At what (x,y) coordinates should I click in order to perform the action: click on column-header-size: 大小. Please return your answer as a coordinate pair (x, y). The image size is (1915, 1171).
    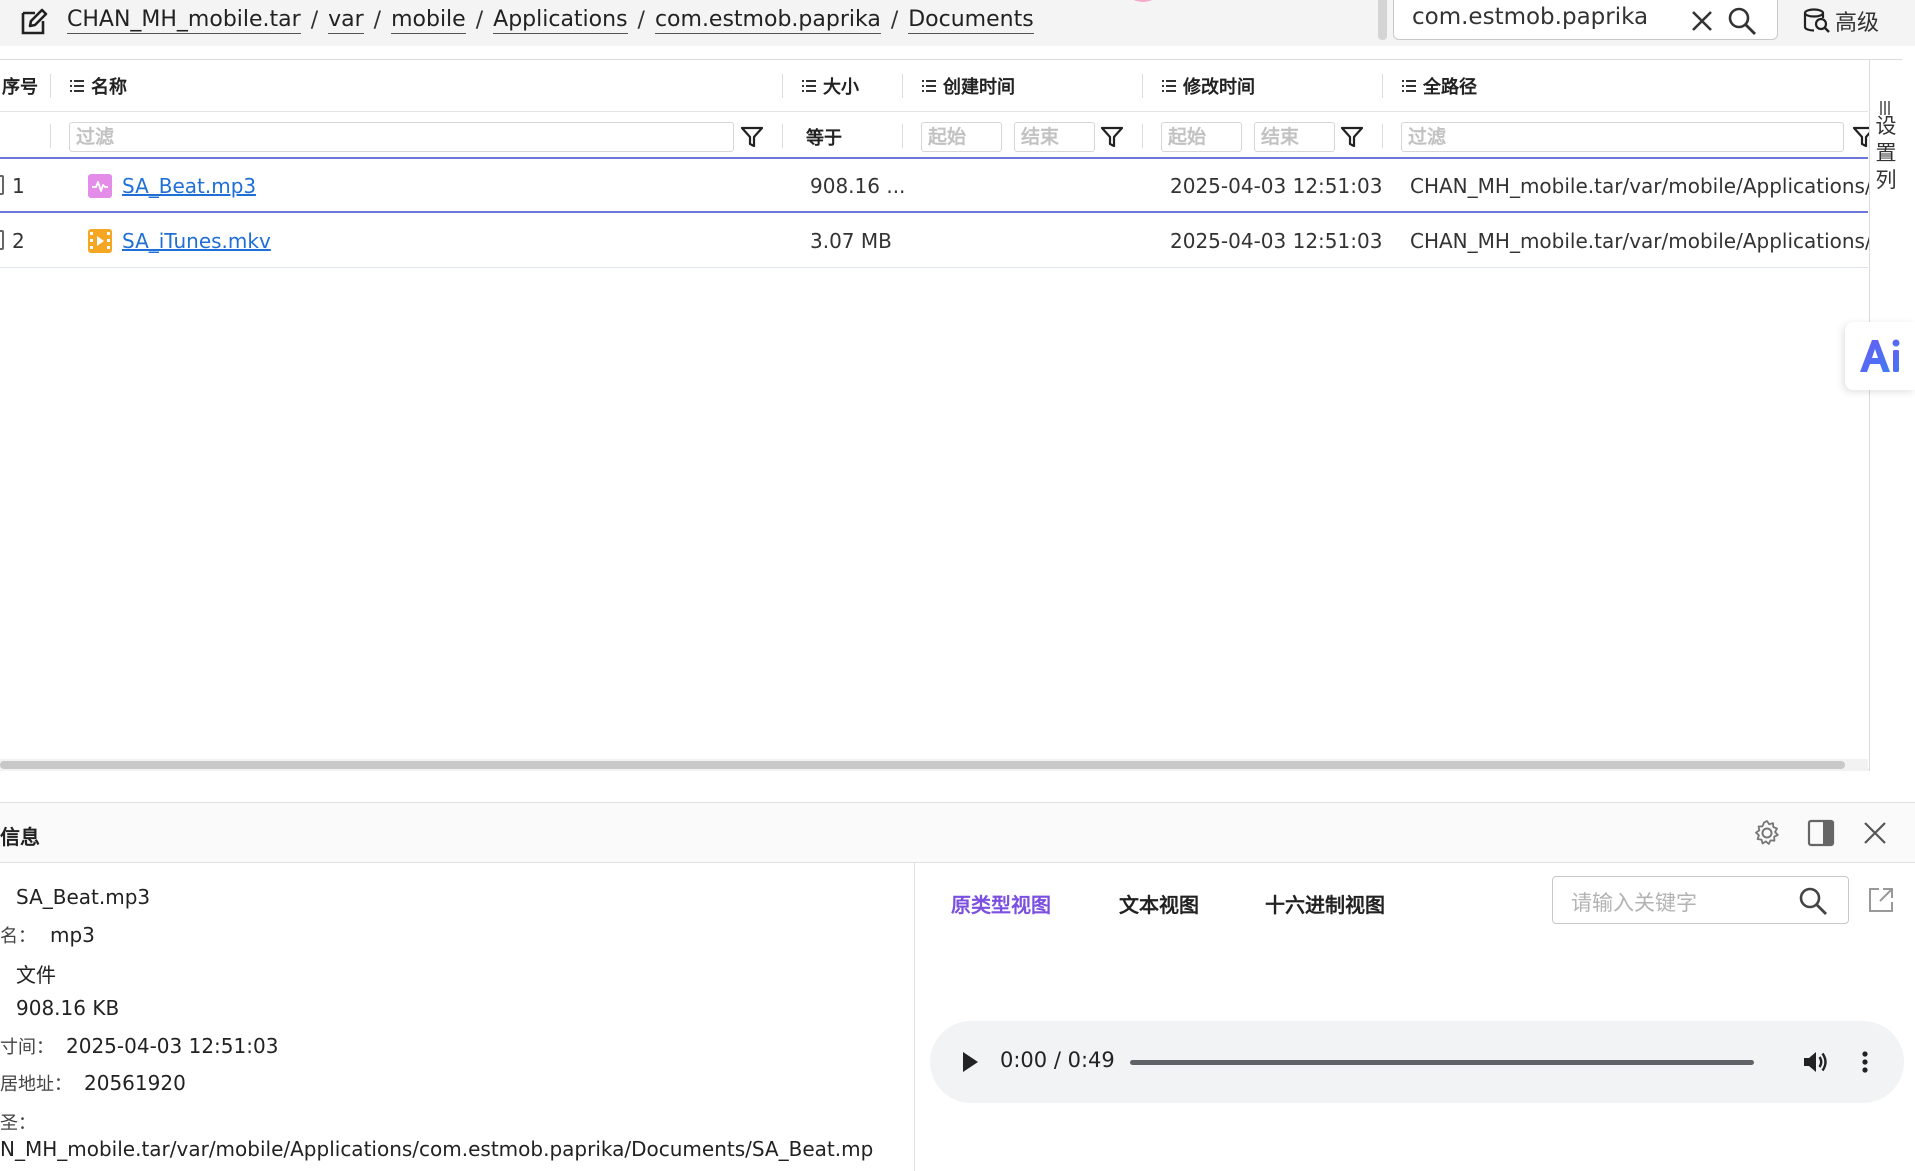
    Looking at the image, I should click on (830, 86).